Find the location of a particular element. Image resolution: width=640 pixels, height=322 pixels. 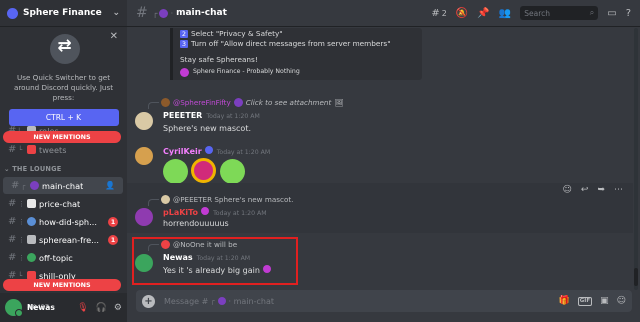

category-the-lounge: ⌄ THE LOUNGE is located at coordinates (32, 169).